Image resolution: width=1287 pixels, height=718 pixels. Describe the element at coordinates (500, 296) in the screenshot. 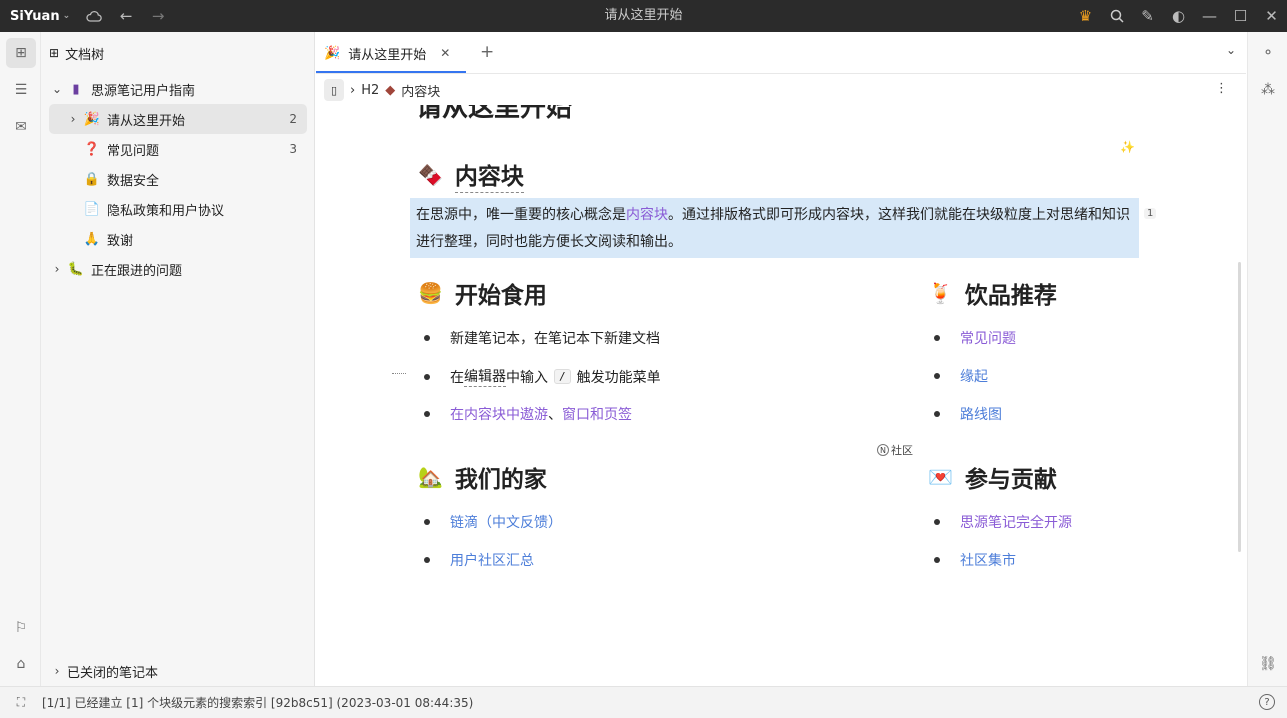

I see `heading-text: 开始食用` at that location.